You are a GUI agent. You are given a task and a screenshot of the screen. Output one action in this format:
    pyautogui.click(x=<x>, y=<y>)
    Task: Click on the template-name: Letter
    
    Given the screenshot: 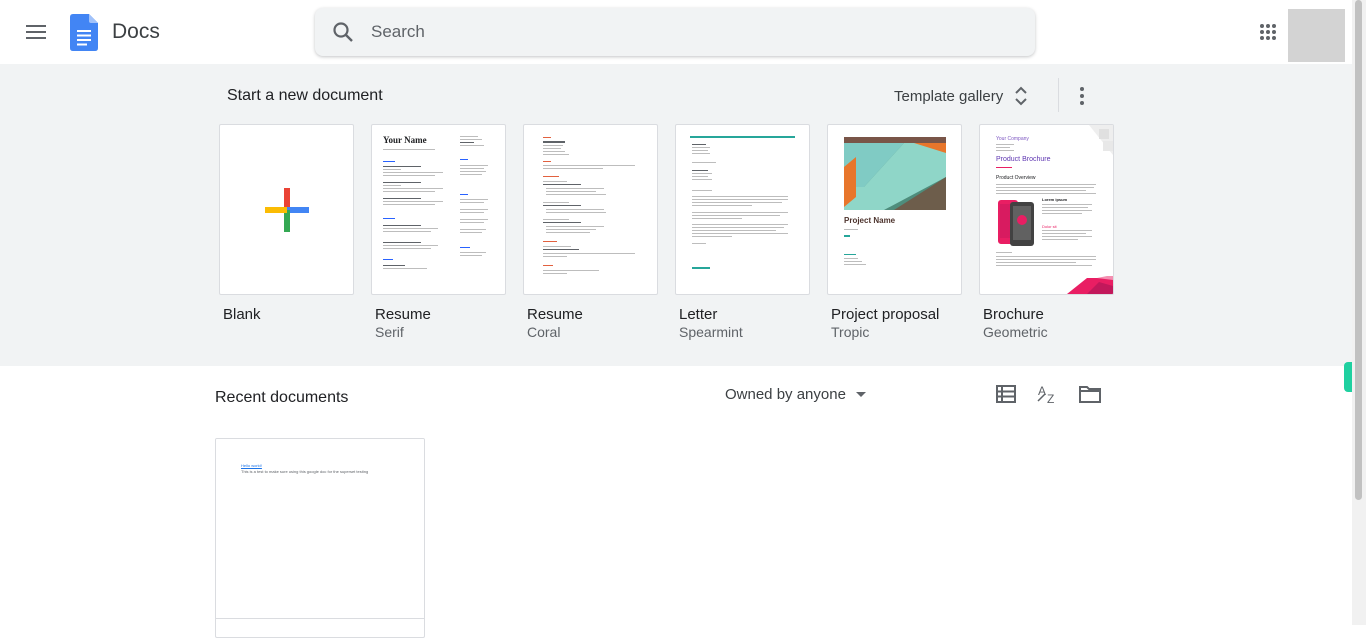 What is the action you would take?
    pyautogui.click(x=698, y=314)
    